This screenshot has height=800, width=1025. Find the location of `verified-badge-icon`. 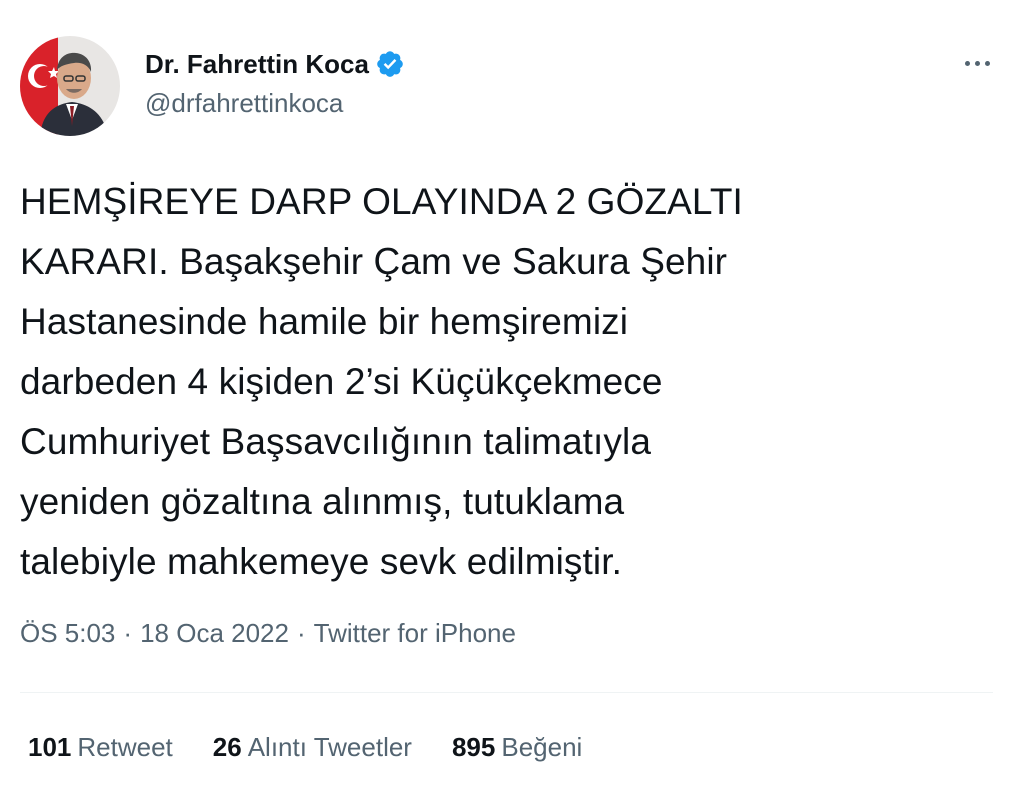

verified-badge-icon is located at coordinates (390, 64).